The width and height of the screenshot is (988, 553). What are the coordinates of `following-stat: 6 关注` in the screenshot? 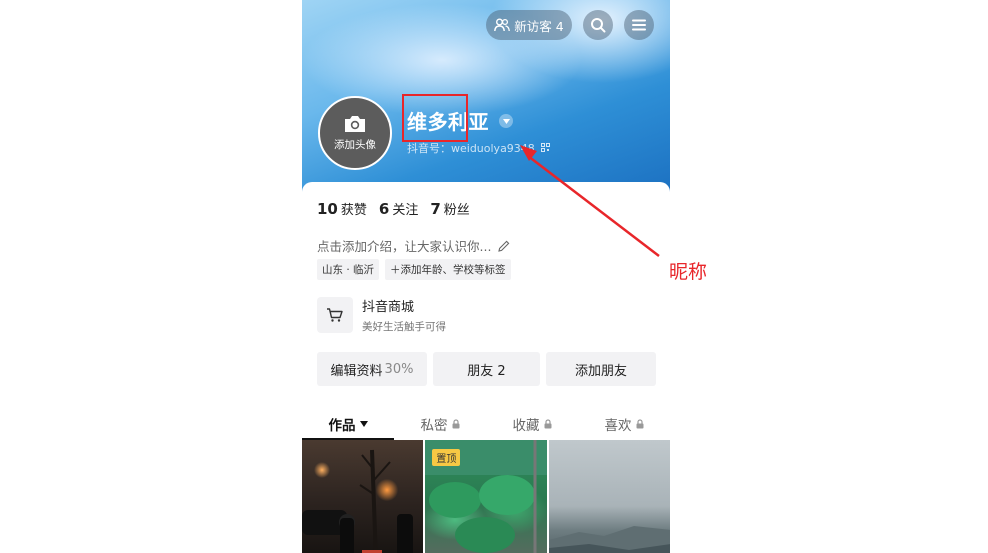 It's located at (398, 208).